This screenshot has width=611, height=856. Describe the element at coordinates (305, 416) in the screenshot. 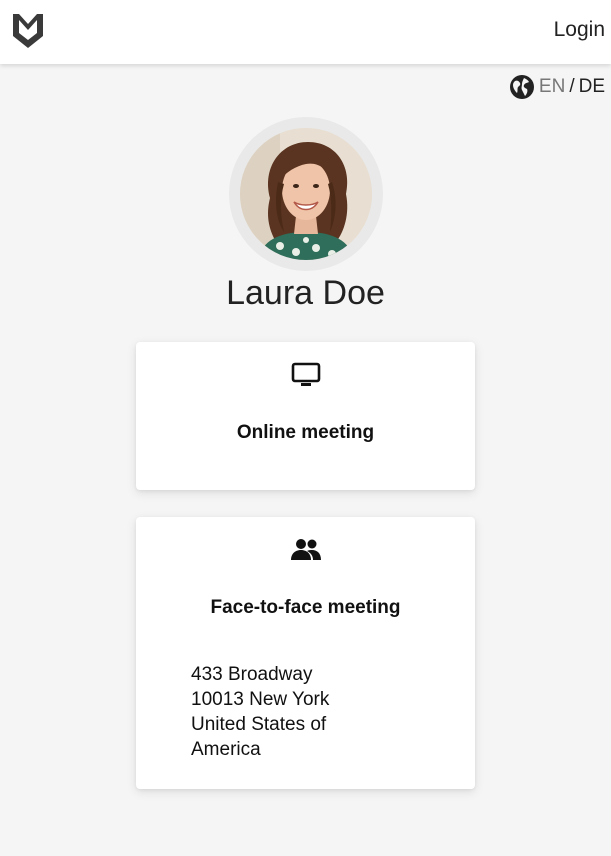

I see `online-meeting-card: Online meeting` at that location.